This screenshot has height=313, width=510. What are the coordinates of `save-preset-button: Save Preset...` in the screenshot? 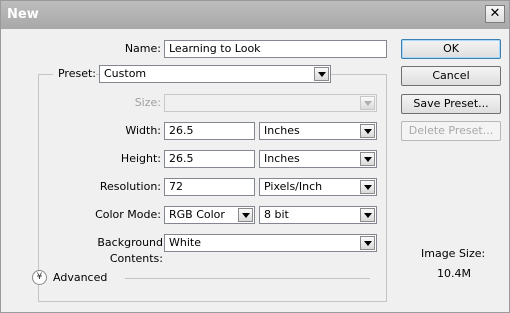 It's located at (451, 104).